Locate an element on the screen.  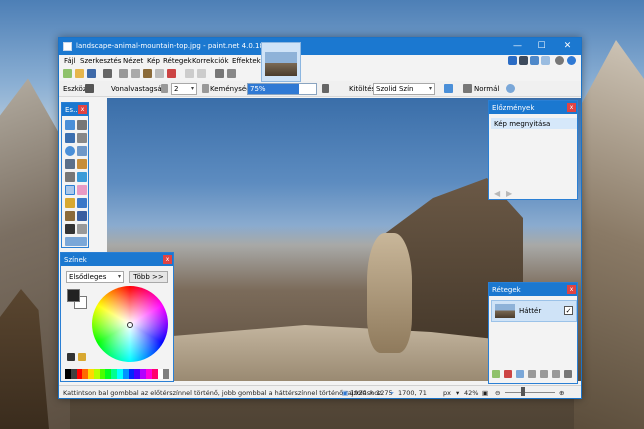
blend-mode-icon is located at coordinates (467, 88).